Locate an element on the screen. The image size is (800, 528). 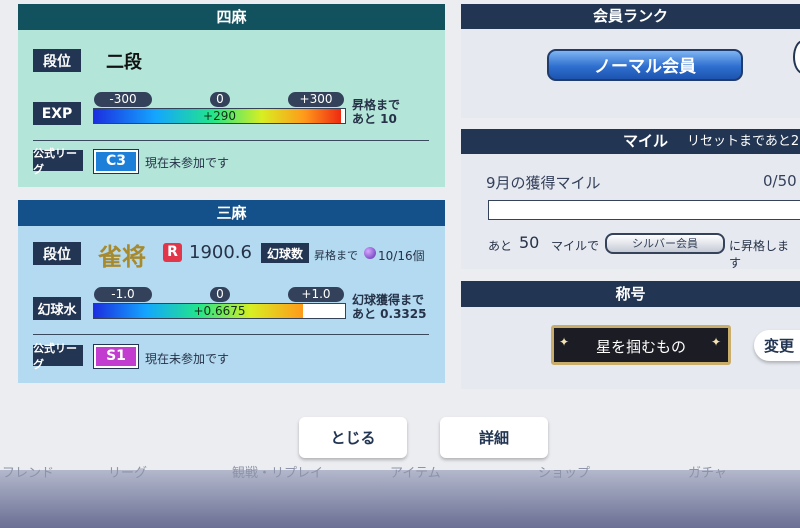
mile-progress-bar is located at coordinates (644, 210).